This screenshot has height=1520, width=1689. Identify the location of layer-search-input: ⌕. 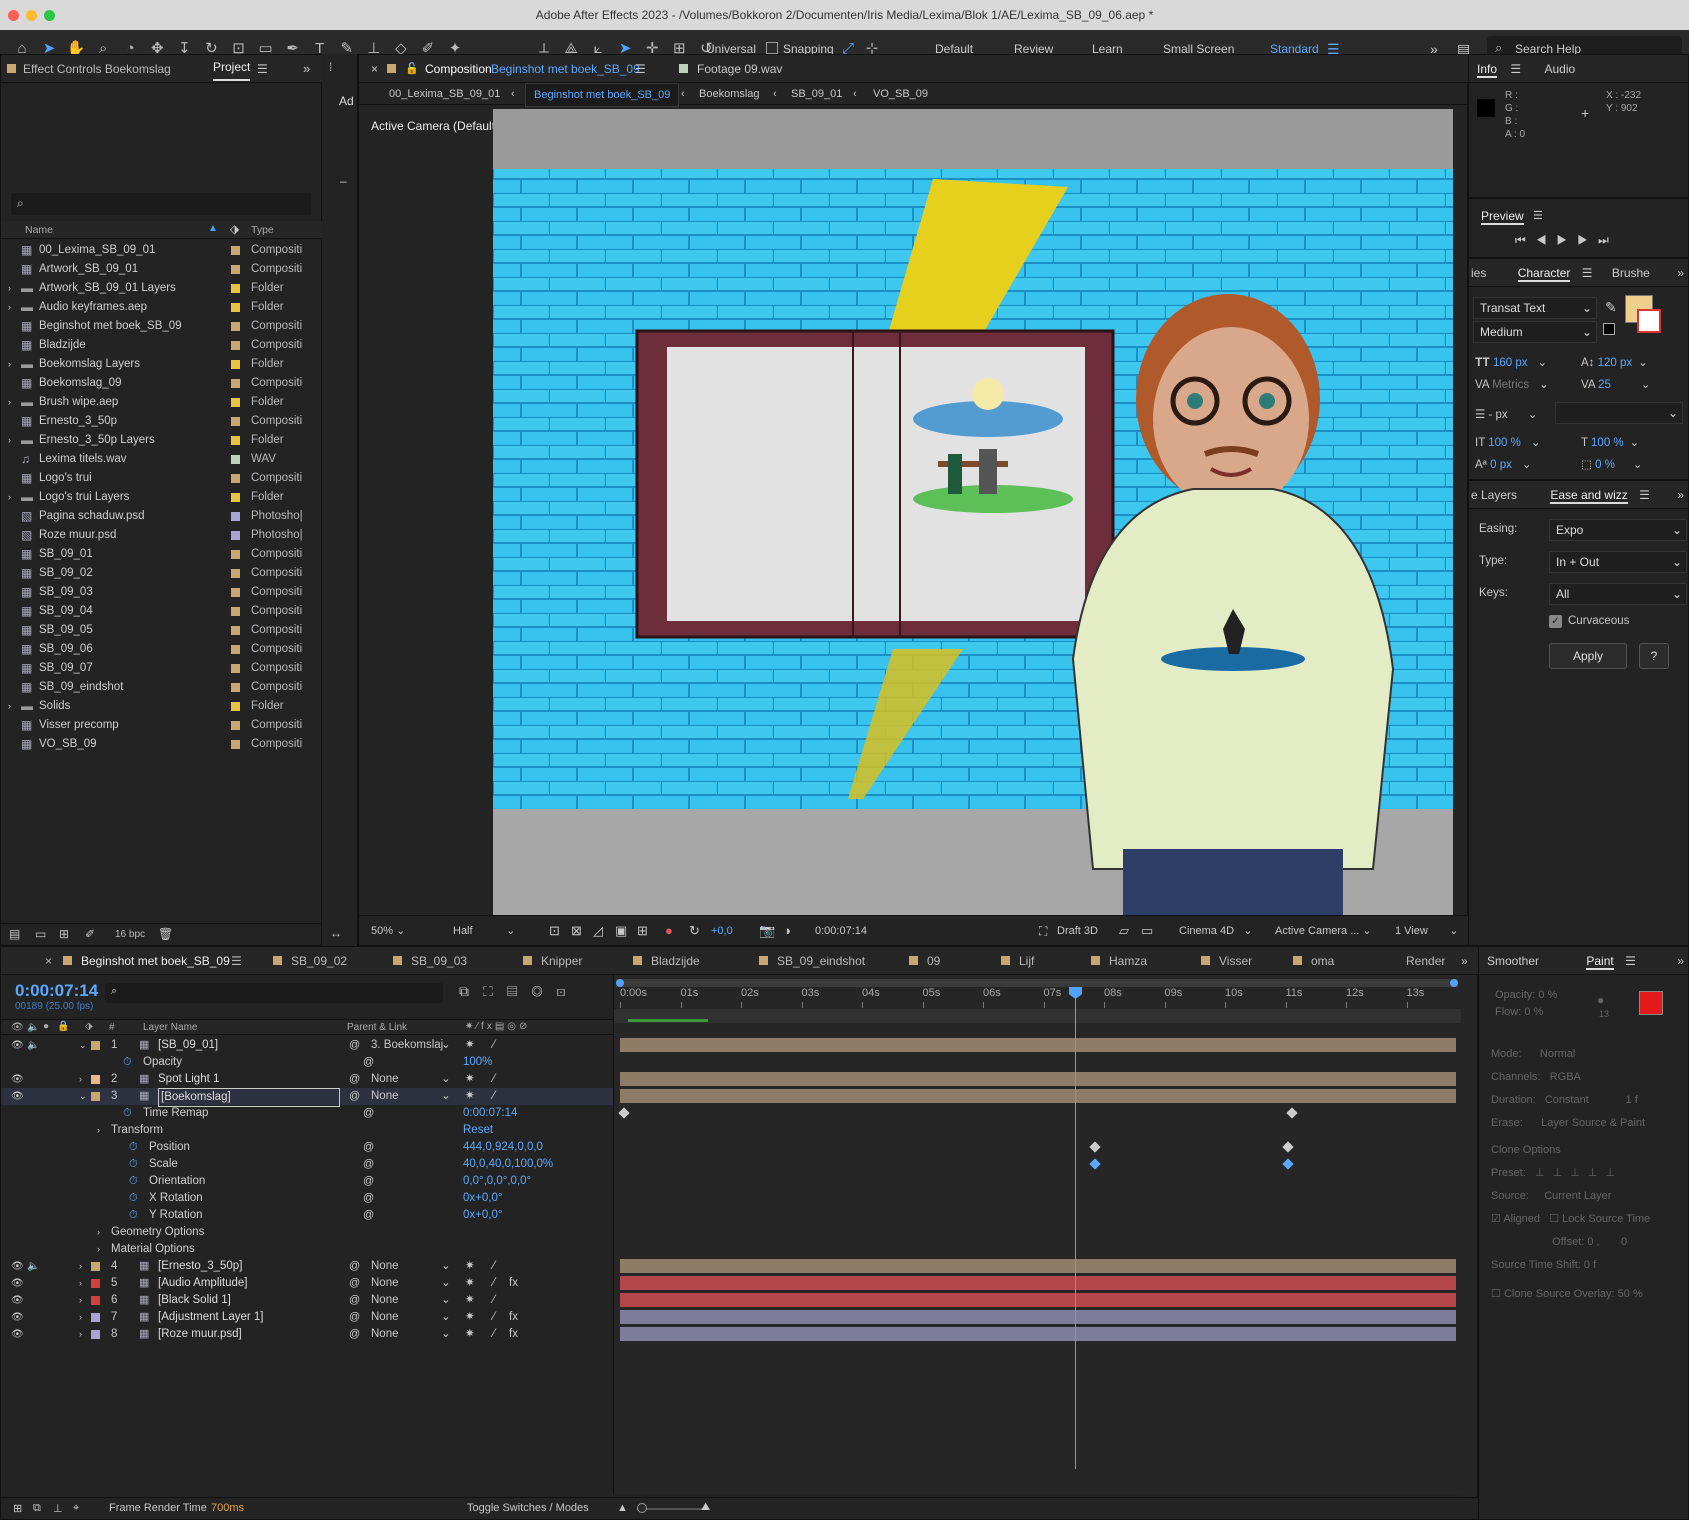
(274, 993).